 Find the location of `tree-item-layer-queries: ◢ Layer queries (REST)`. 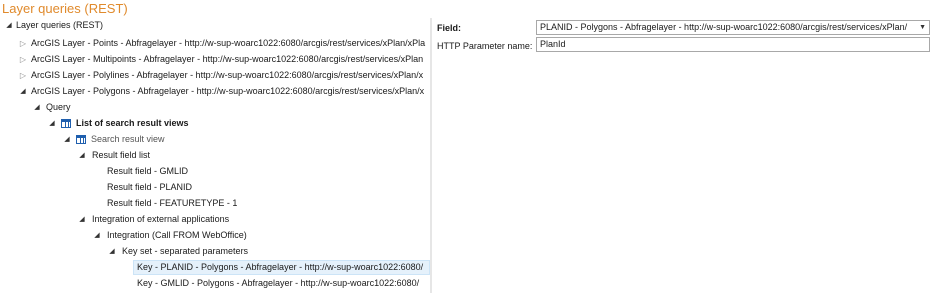

tree-item-layer-queries: ◢ Layer queries (REST) is located at coordinates (215, 25).